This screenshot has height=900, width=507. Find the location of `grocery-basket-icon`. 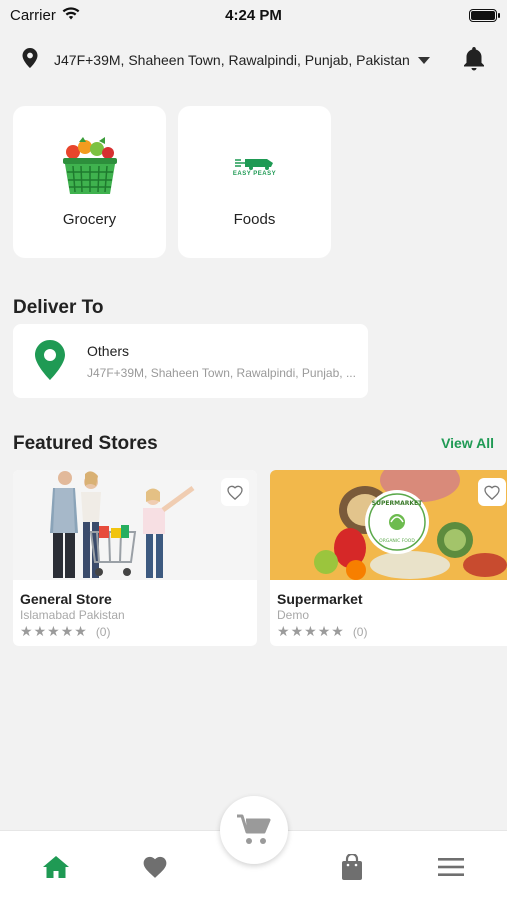

grocery-basket-icon is located at coordinates (90, 166).